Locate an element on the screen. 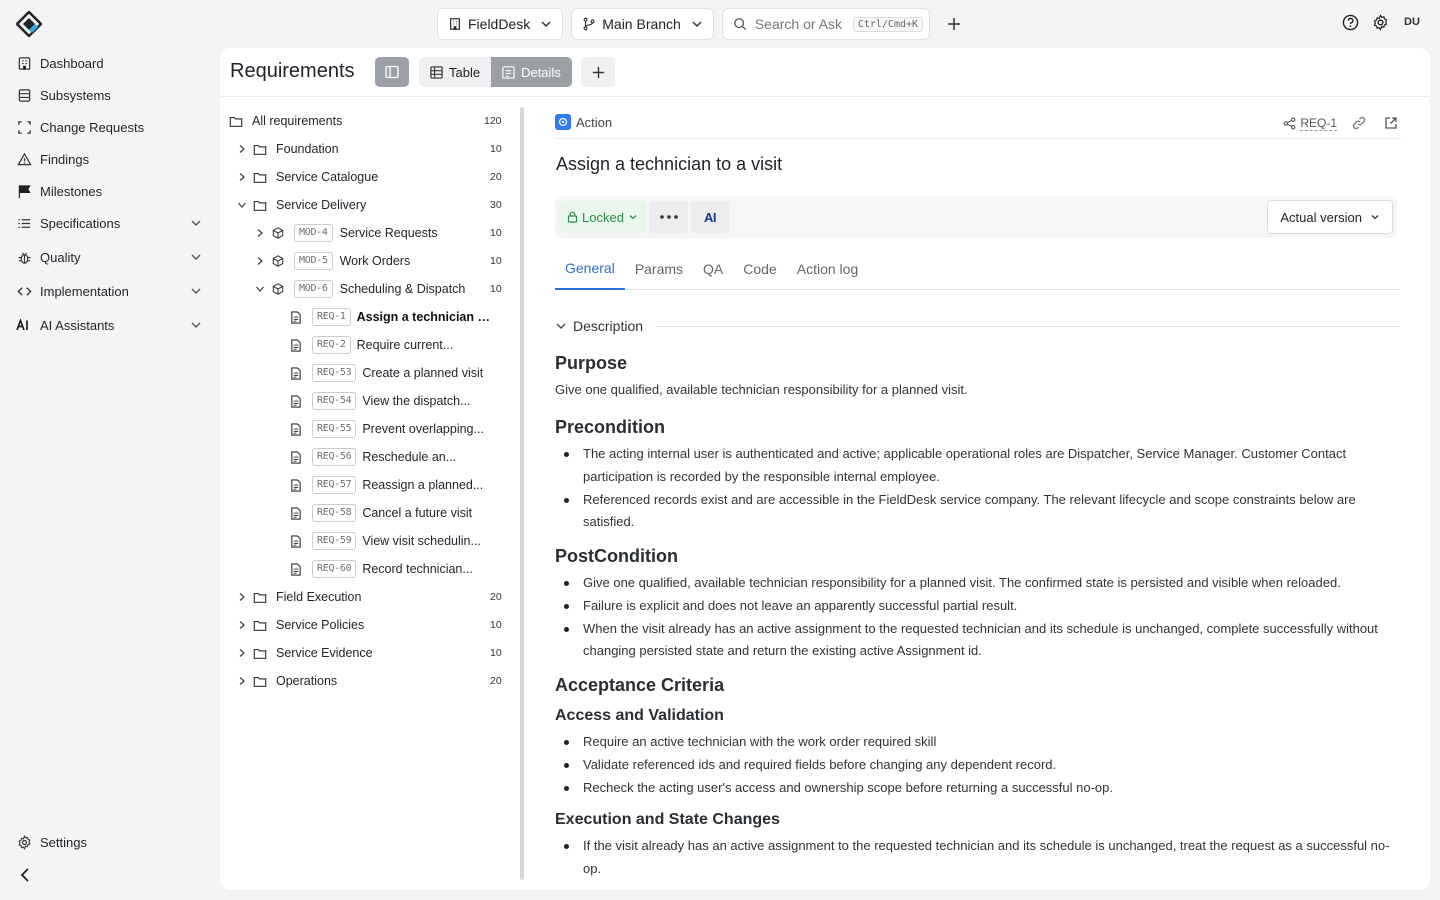  tree-scrollbar is located at coordinates (522, 493).